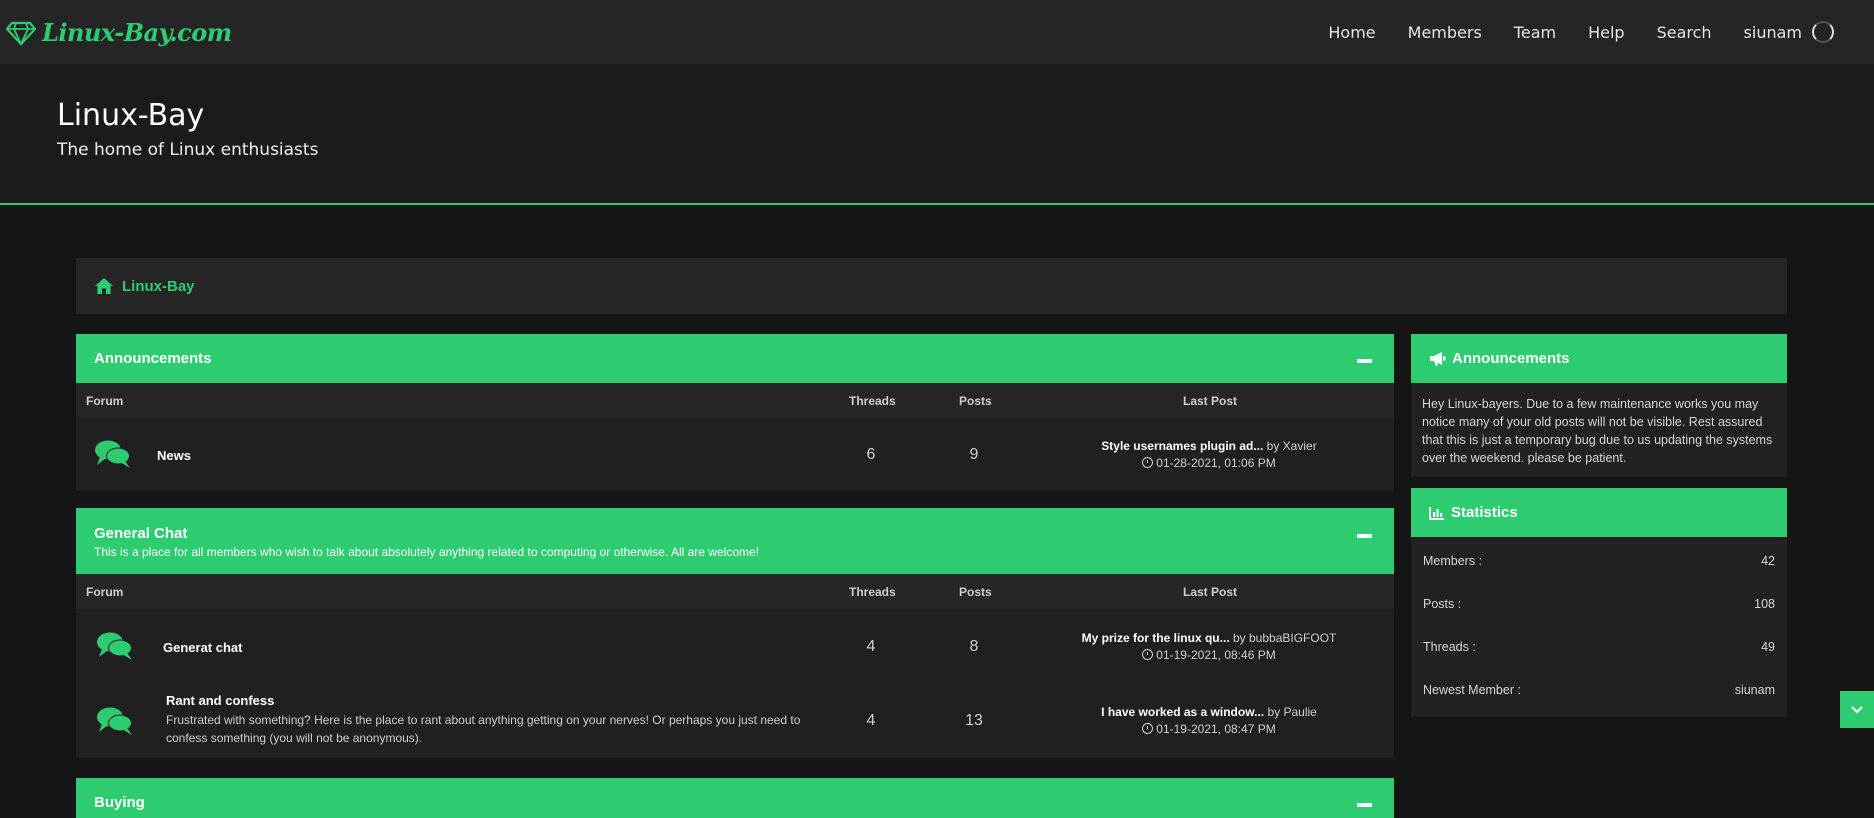 Image resolution: width=1874 pixels, height=818 pixels. I want to click on stat-label: Members :, so click(1453, 560).